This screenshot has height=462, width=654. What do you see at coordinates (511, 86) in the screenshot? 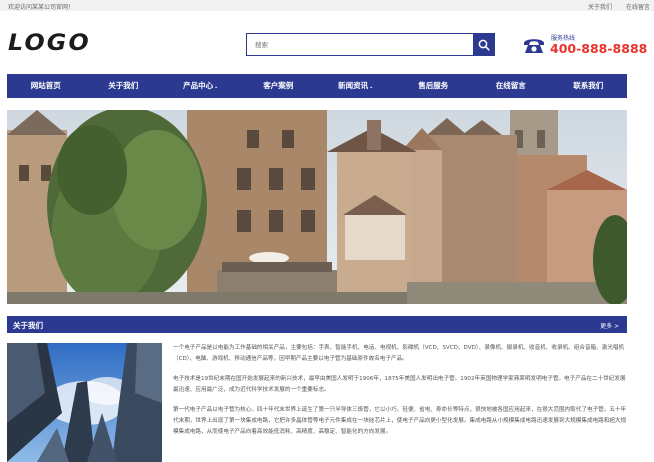
I see `nav-item-message: 在线留言` at bounding box center [511, 86].